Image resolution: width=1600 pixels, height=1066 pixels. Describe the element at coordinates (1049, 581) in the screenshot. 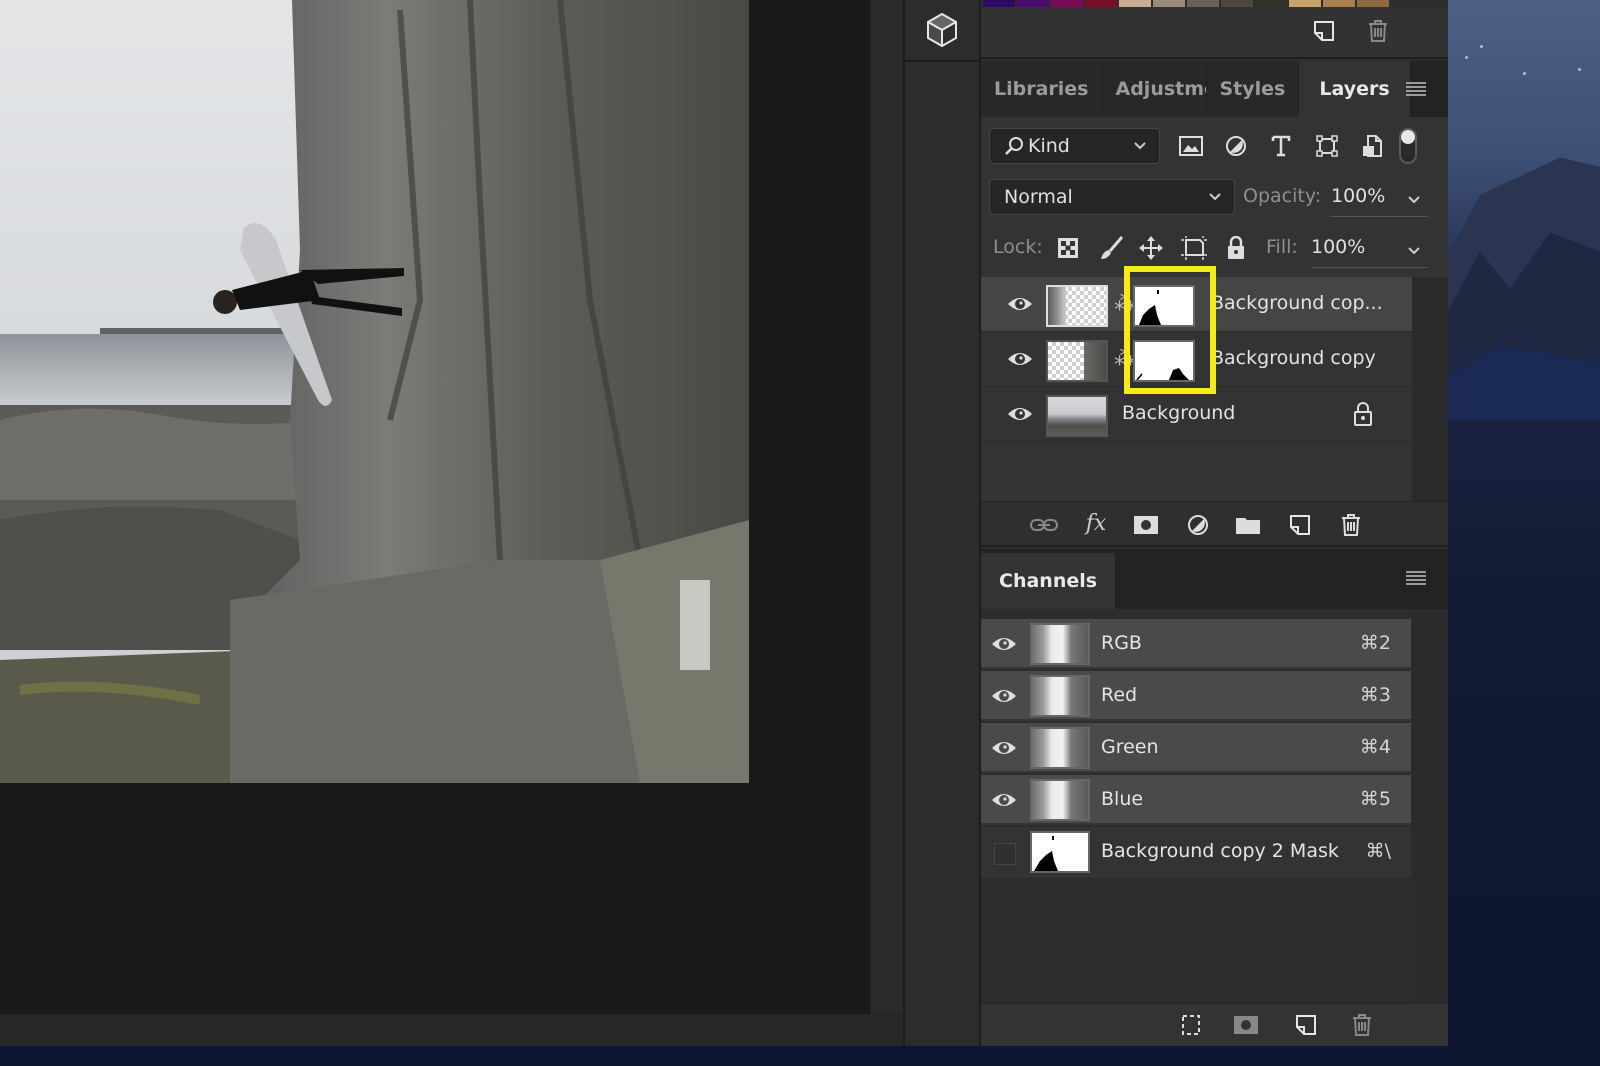

I see `tab-channels: Channels` at that location.